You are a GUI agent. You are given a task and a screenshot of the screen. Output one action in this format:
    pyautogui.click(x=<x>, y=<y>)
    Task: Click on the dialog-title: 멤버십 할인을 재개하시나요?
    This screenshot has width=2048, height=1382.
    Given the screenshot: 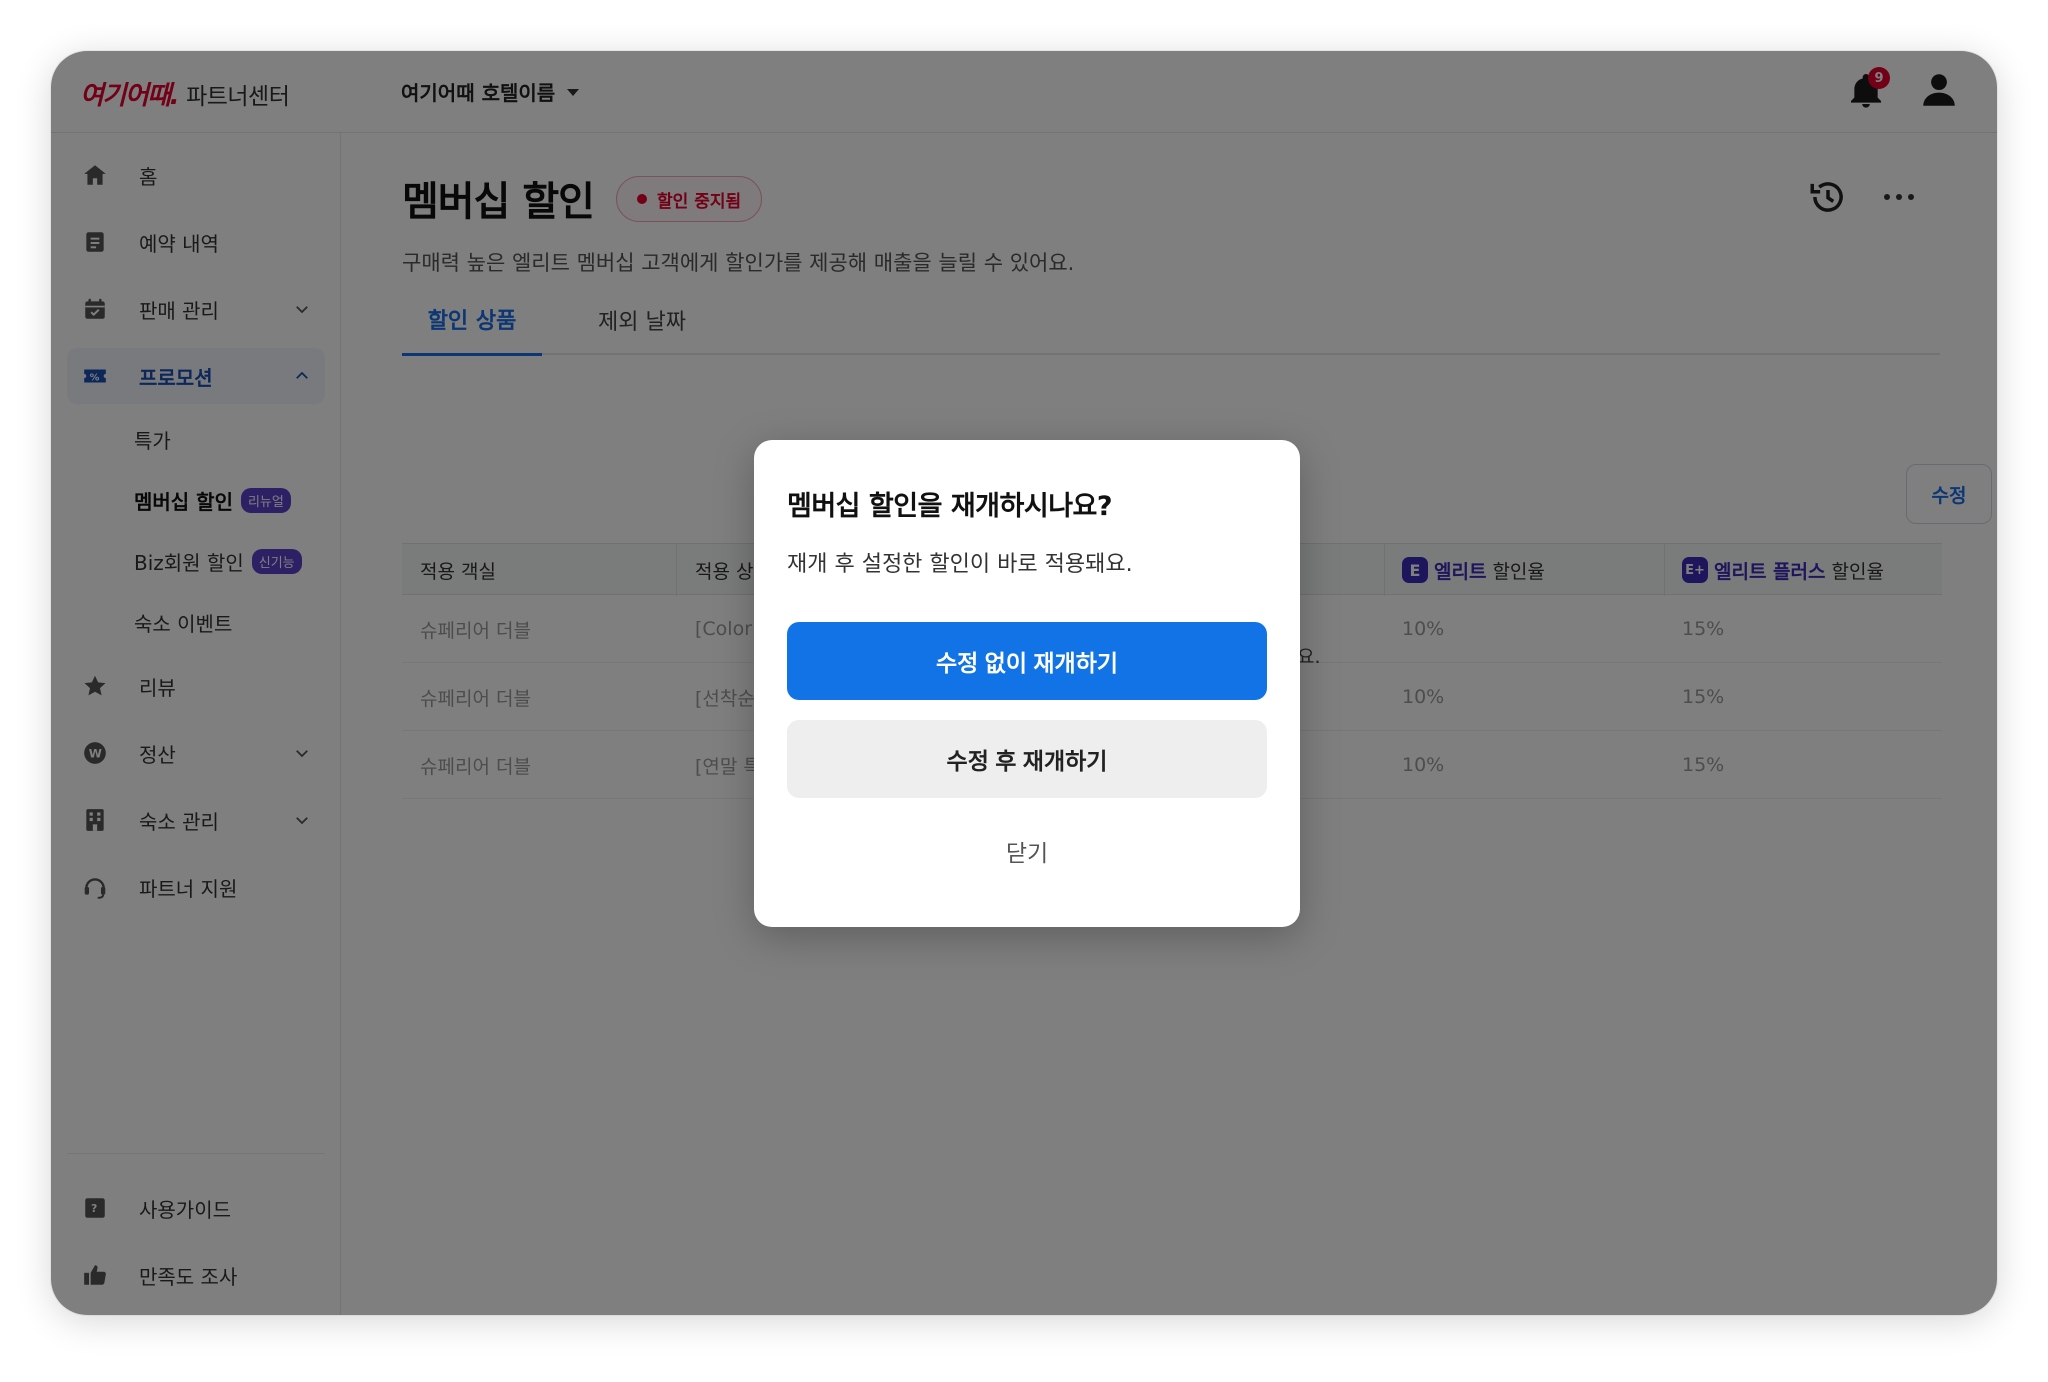 What is the action you would take?
    pyautogui.click(x=950, y=506)
    